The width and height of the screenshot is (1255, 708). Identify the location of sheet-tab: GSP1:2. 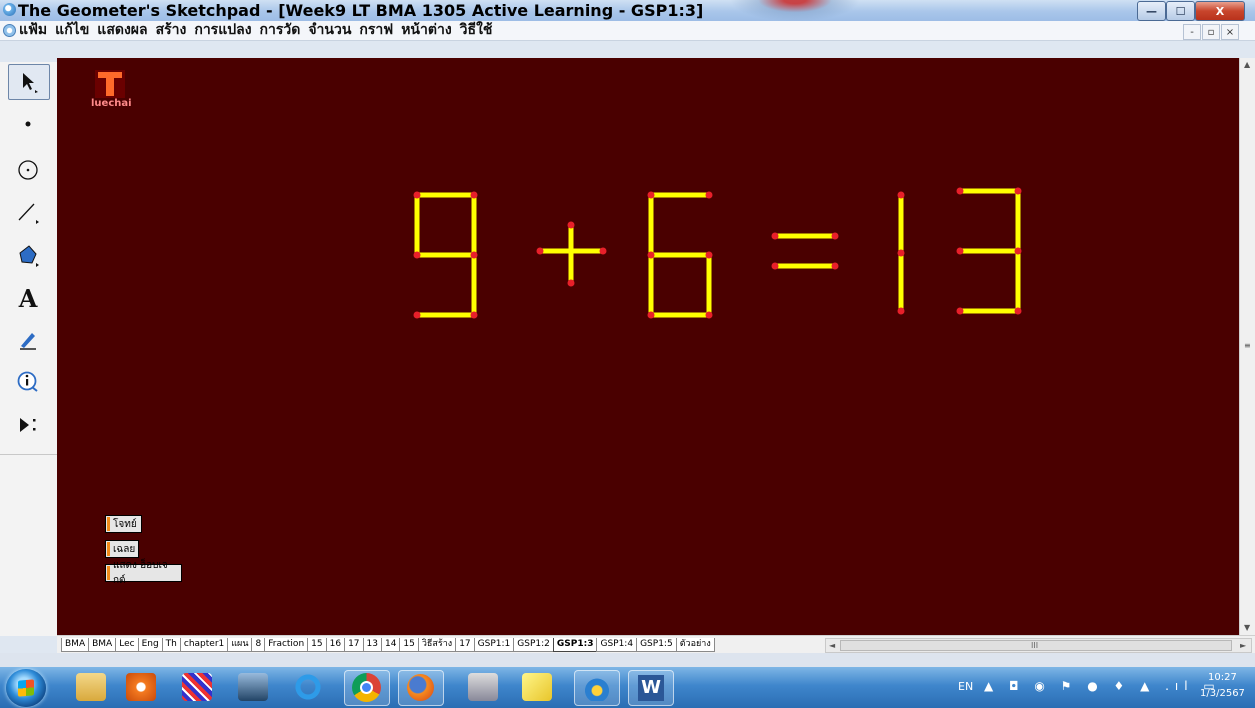
(533, 645).